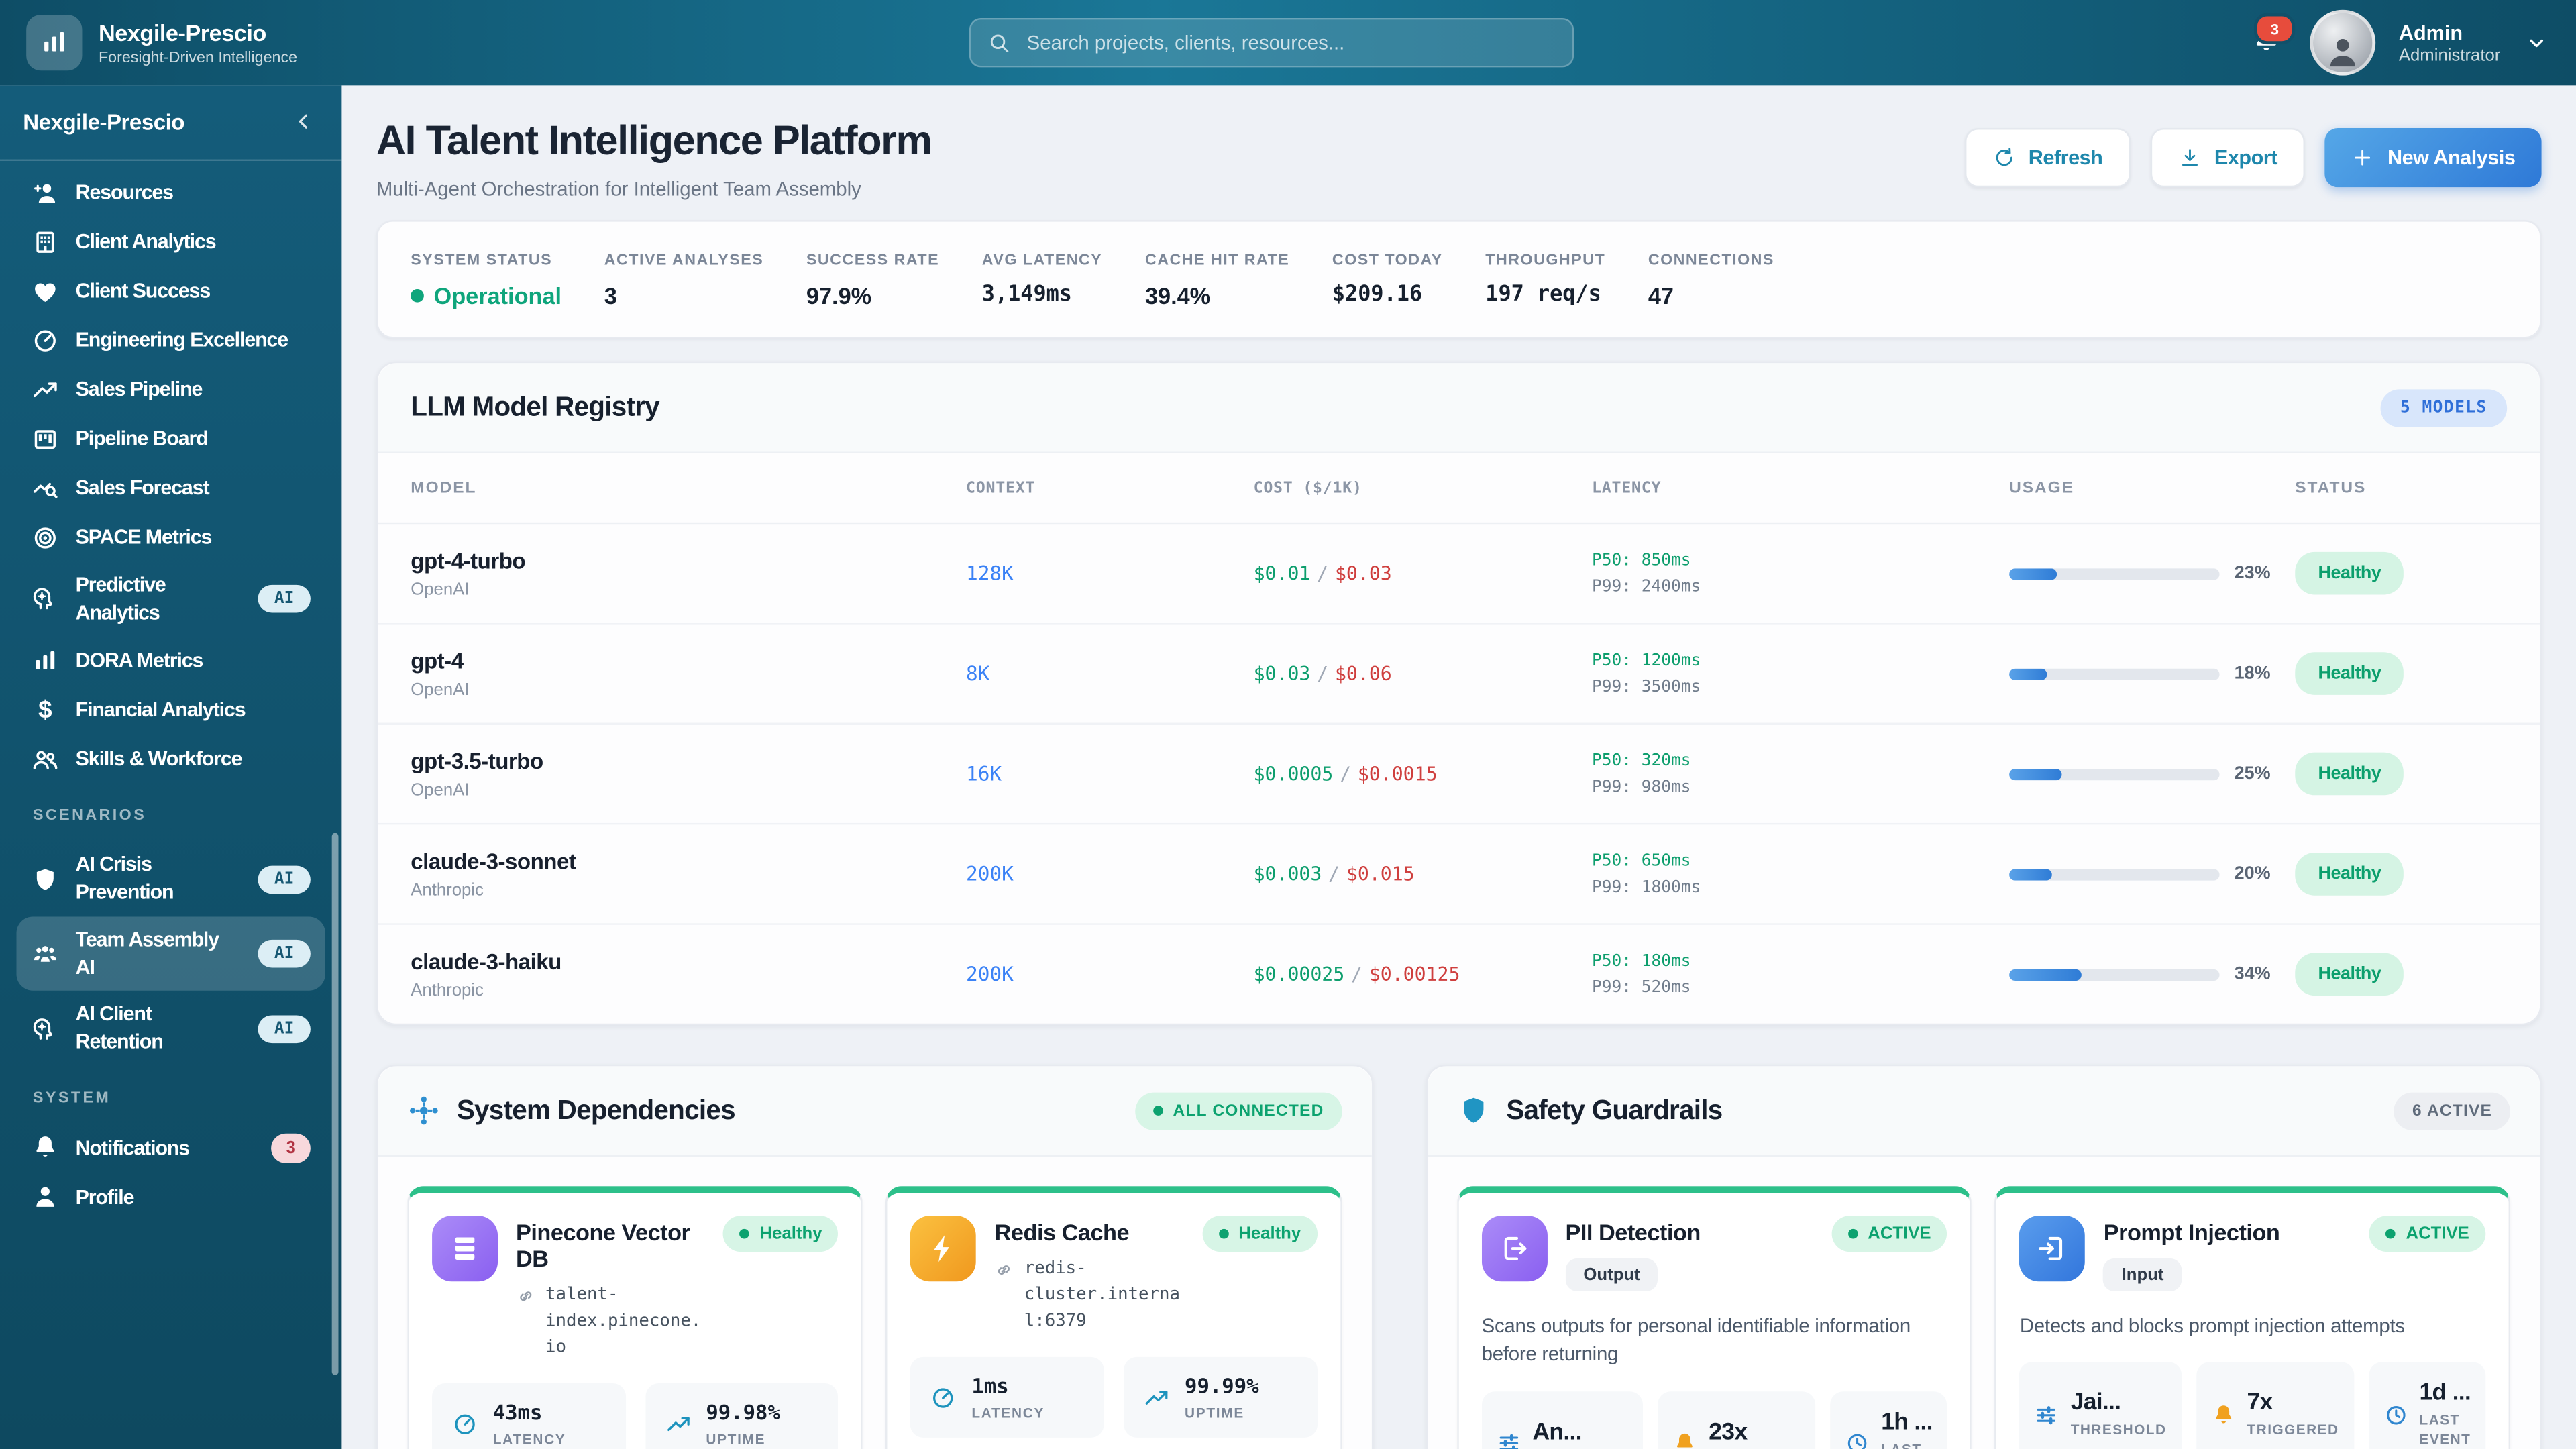  I want to click on sidebar-item-label: Profile, so click(105, 1197).